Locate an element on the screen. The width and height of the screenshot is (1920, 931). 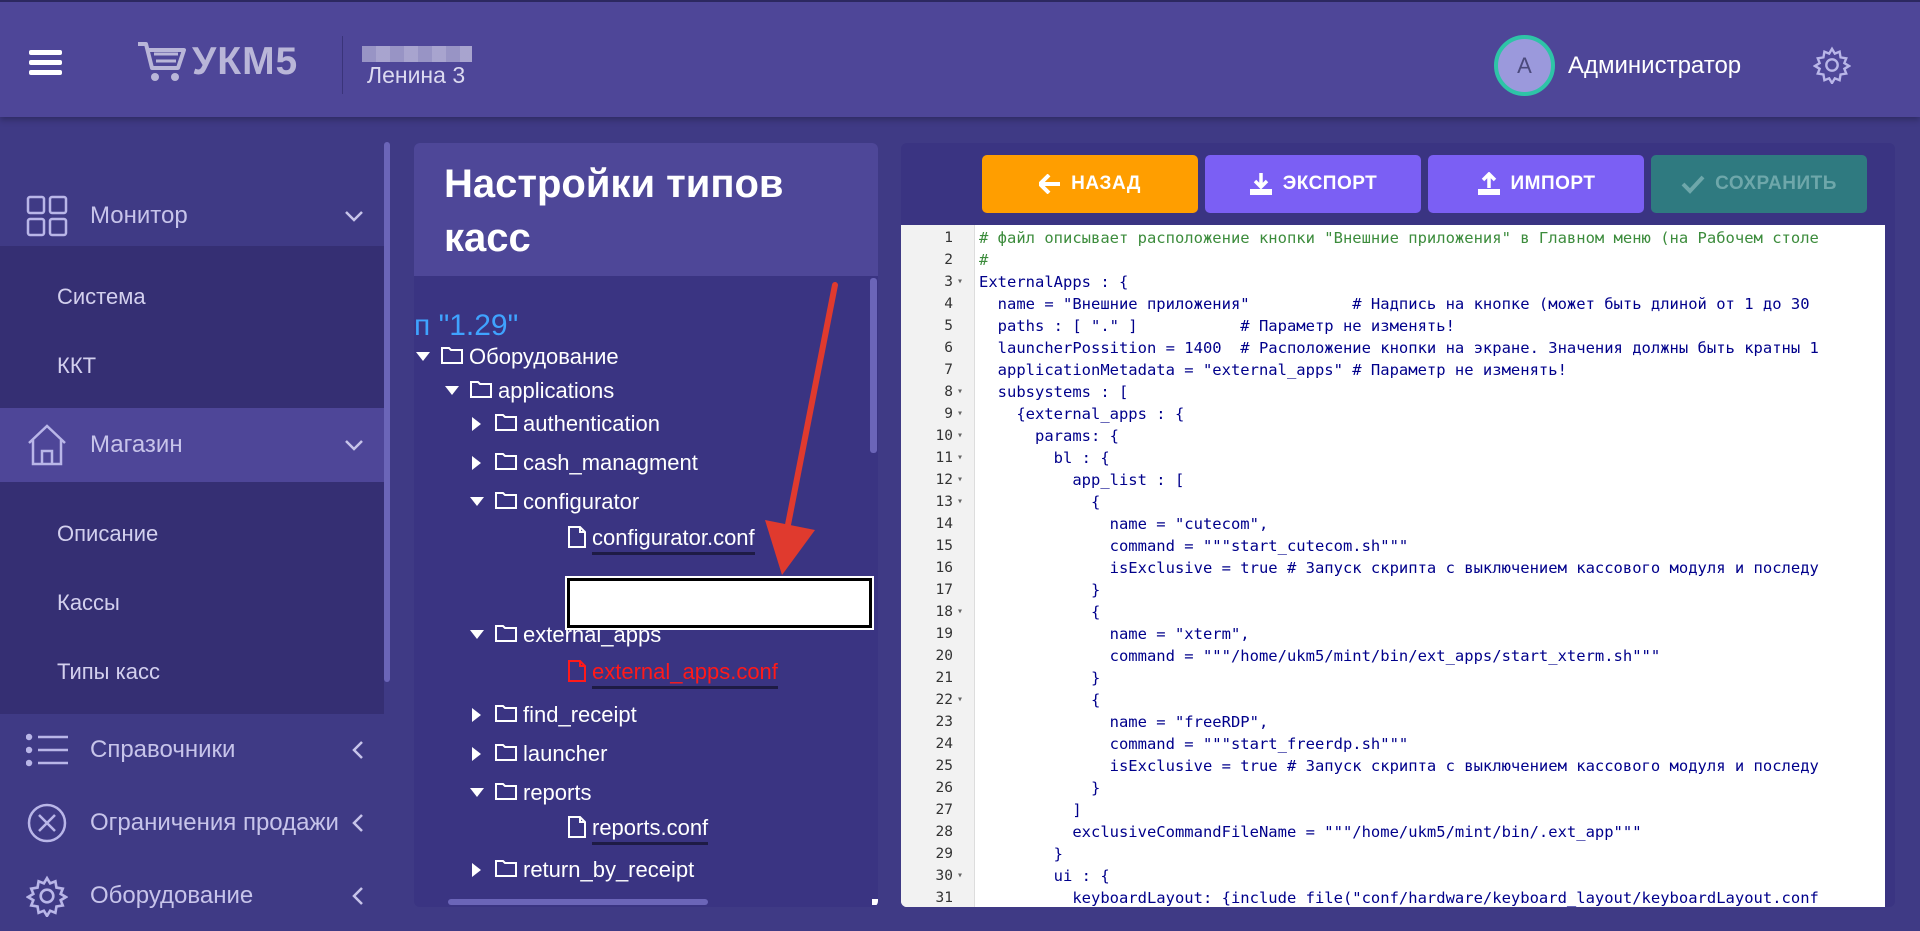
tree-folder-node: find_receipt is located at coordinates (551, 715).